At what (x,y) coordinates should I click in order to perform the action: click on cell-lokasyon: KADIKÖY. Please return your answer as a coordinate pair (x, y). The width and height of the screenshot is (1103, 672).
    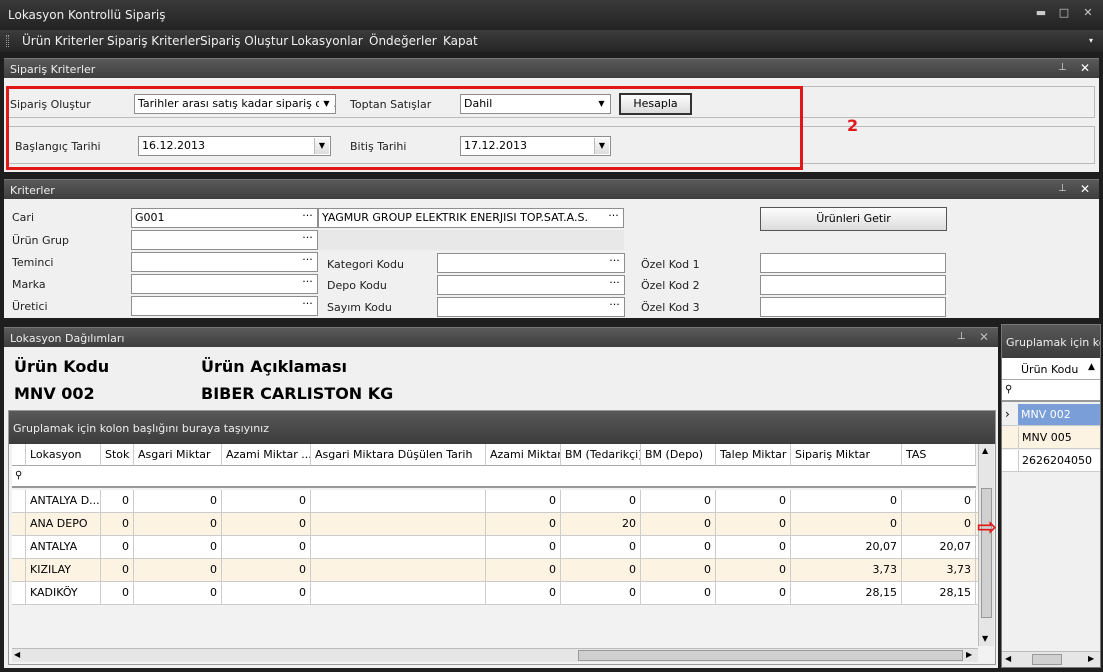
    Looking at the image, I should click on (63, 593).